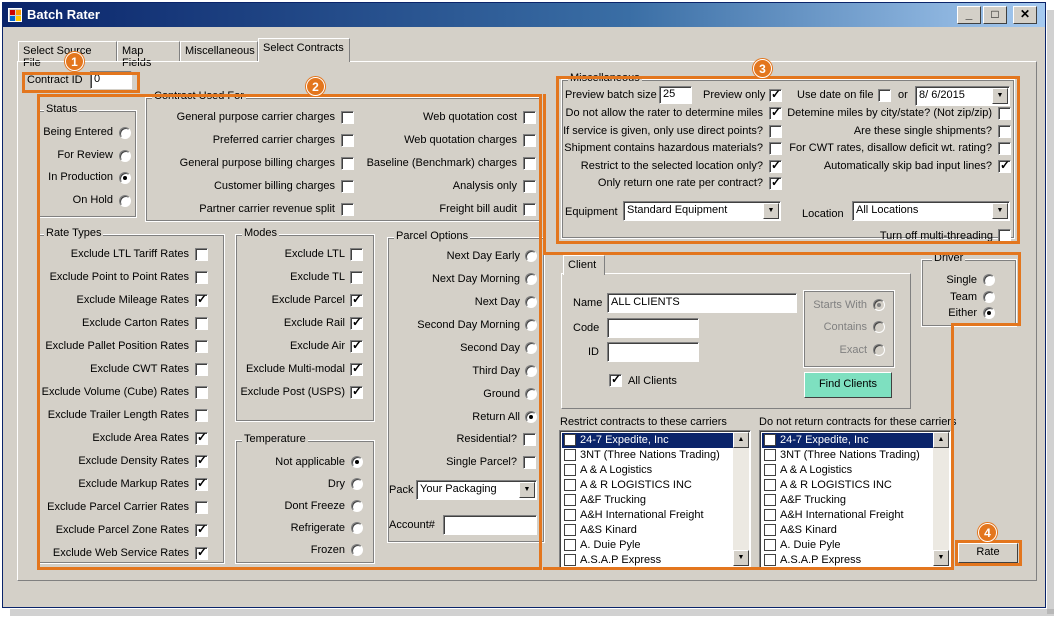 This screenshot has width=1063, height=623. What do you see at coordinates (304, 50) in the screenshot?
I see `tab-select-contracts: Select Contracts` at bounding box center [304, 50].